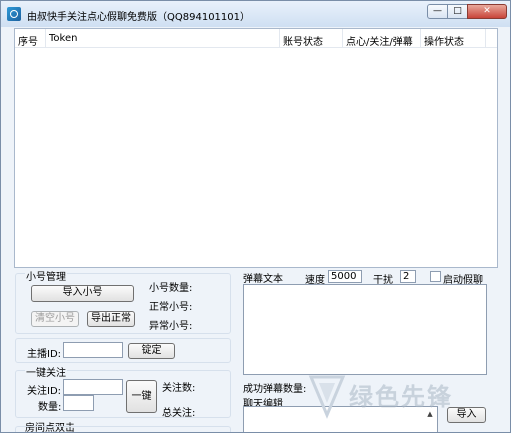 The height and width of the screenshot is (433, 511). Describe the element at coordinates (111, 319) in the screenshot. I see `export-normal-button: 导出正常` at that location.